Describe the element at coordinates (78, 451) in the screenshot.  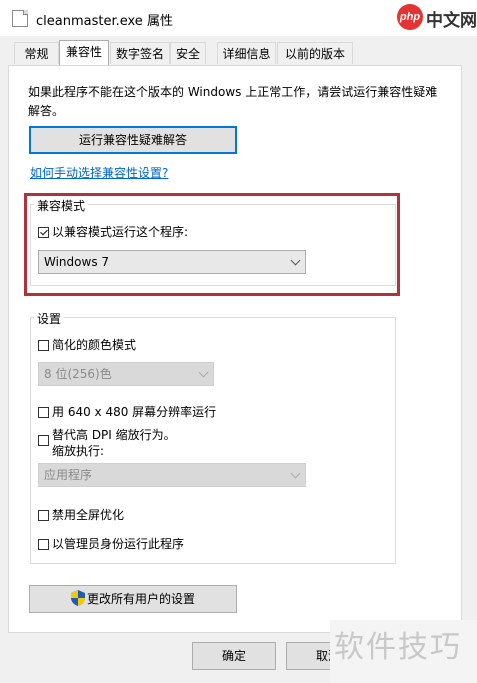
I see `dpi-scaling-label: 缩放执行:` at that location.